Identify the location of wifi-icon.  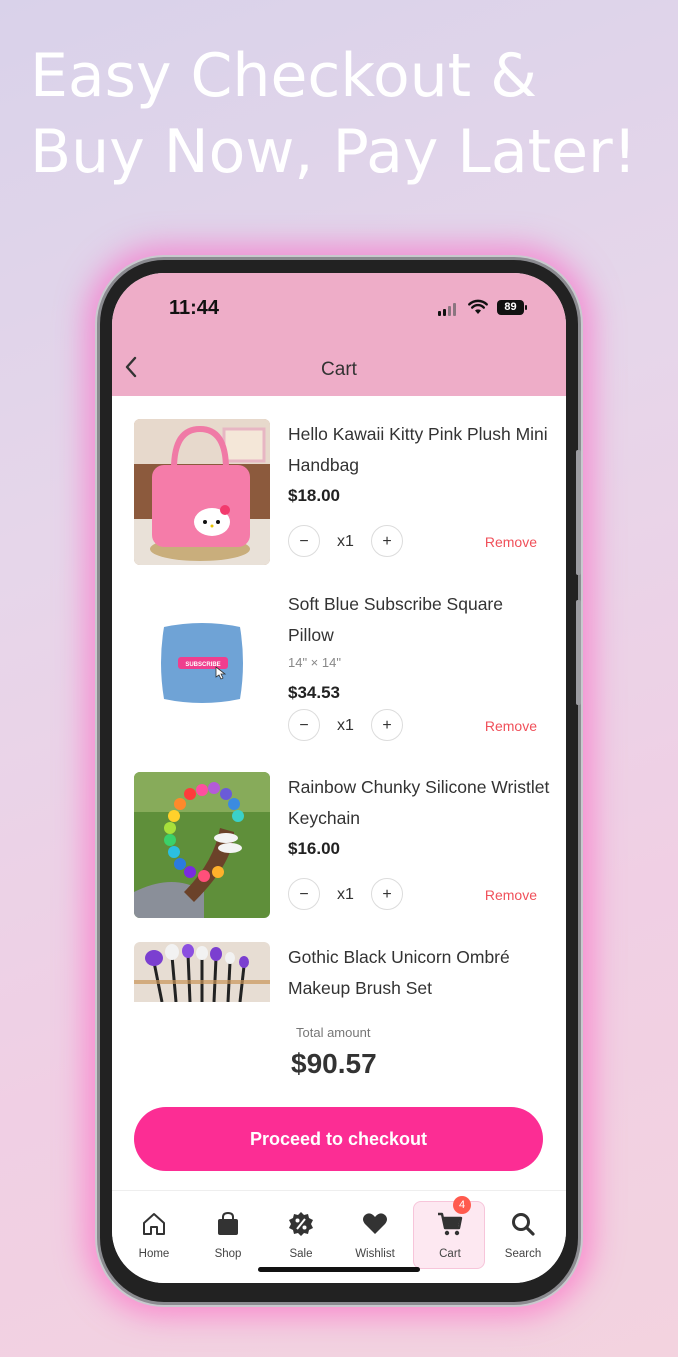
(478, 306).